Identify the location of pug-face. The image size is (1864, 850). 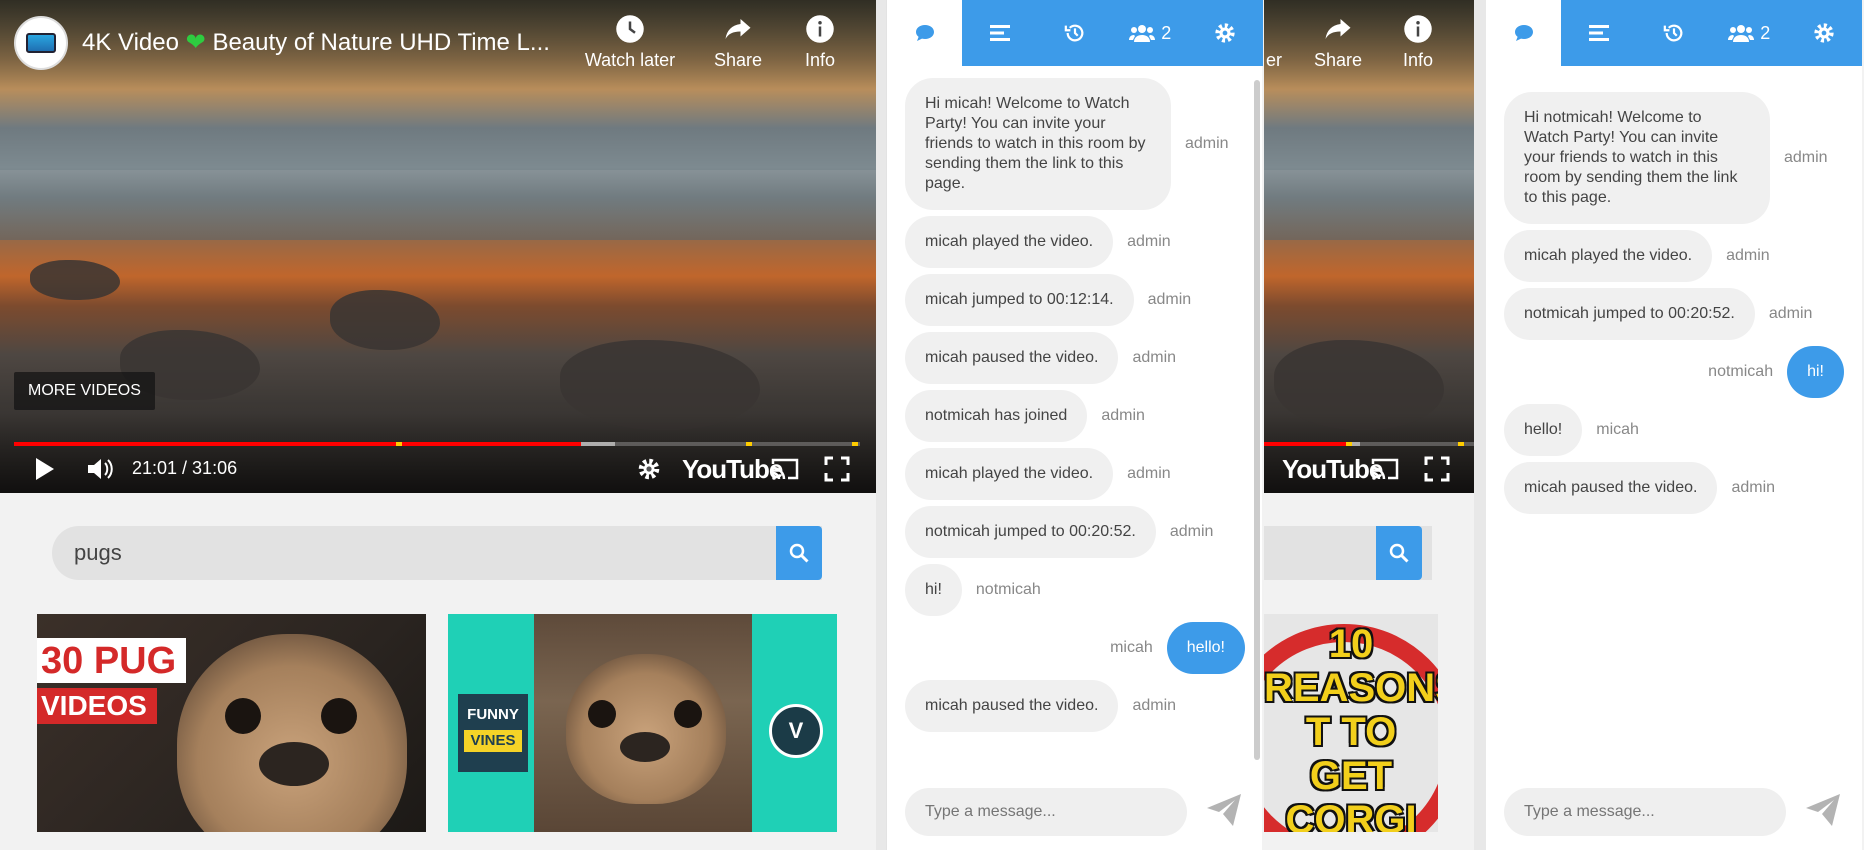
(292, 733).